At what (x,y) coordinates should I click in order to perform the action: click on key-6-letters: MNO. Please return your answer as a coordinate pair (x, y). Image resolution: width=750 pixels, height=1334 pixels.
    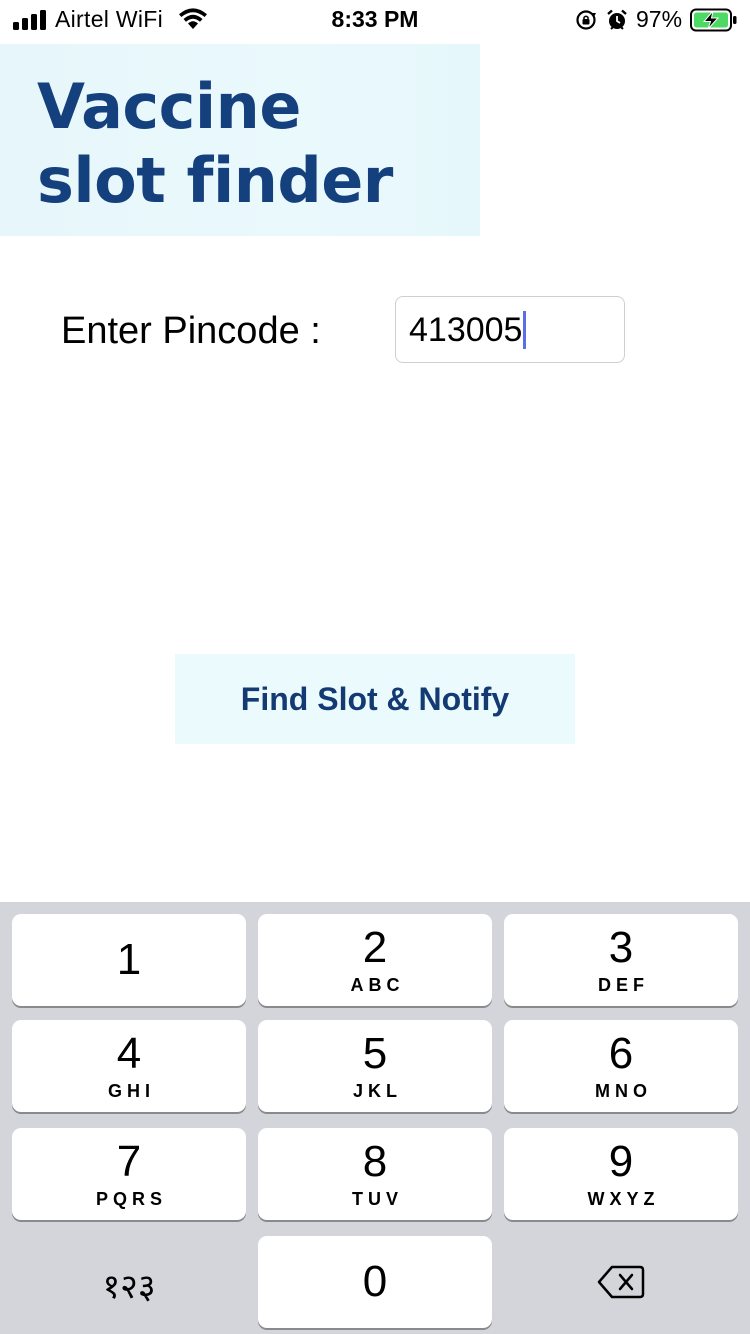
    Looking at the image, I should click on (623, 1091).